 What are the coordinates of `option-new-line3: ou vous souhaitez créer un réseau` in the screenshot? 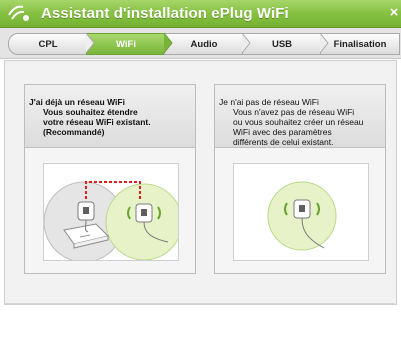 It's located at (298, 122).